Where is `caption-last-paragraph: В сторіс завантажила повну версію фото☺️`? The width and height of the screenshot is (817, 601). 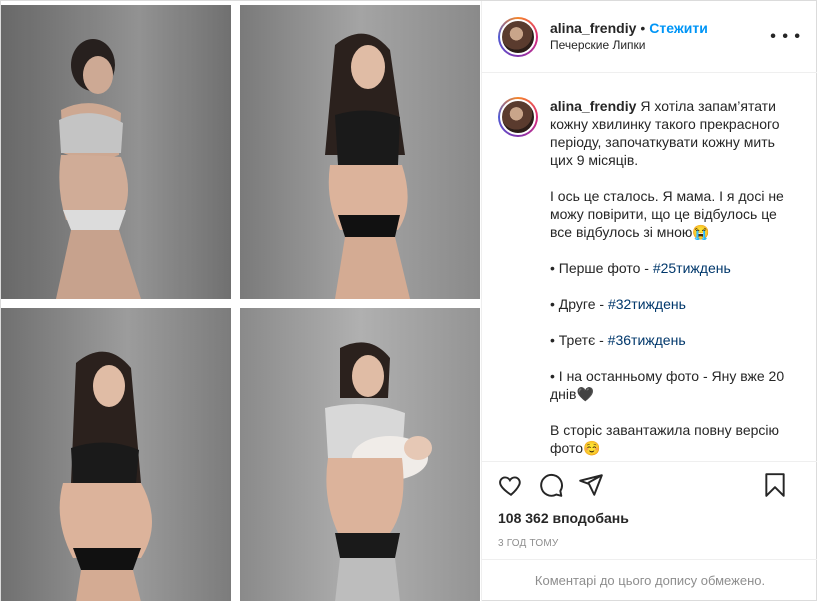 caption-last-paragraph: В сторіс завантажила повну версію фото☺️ is located at coordinates (666, 439).